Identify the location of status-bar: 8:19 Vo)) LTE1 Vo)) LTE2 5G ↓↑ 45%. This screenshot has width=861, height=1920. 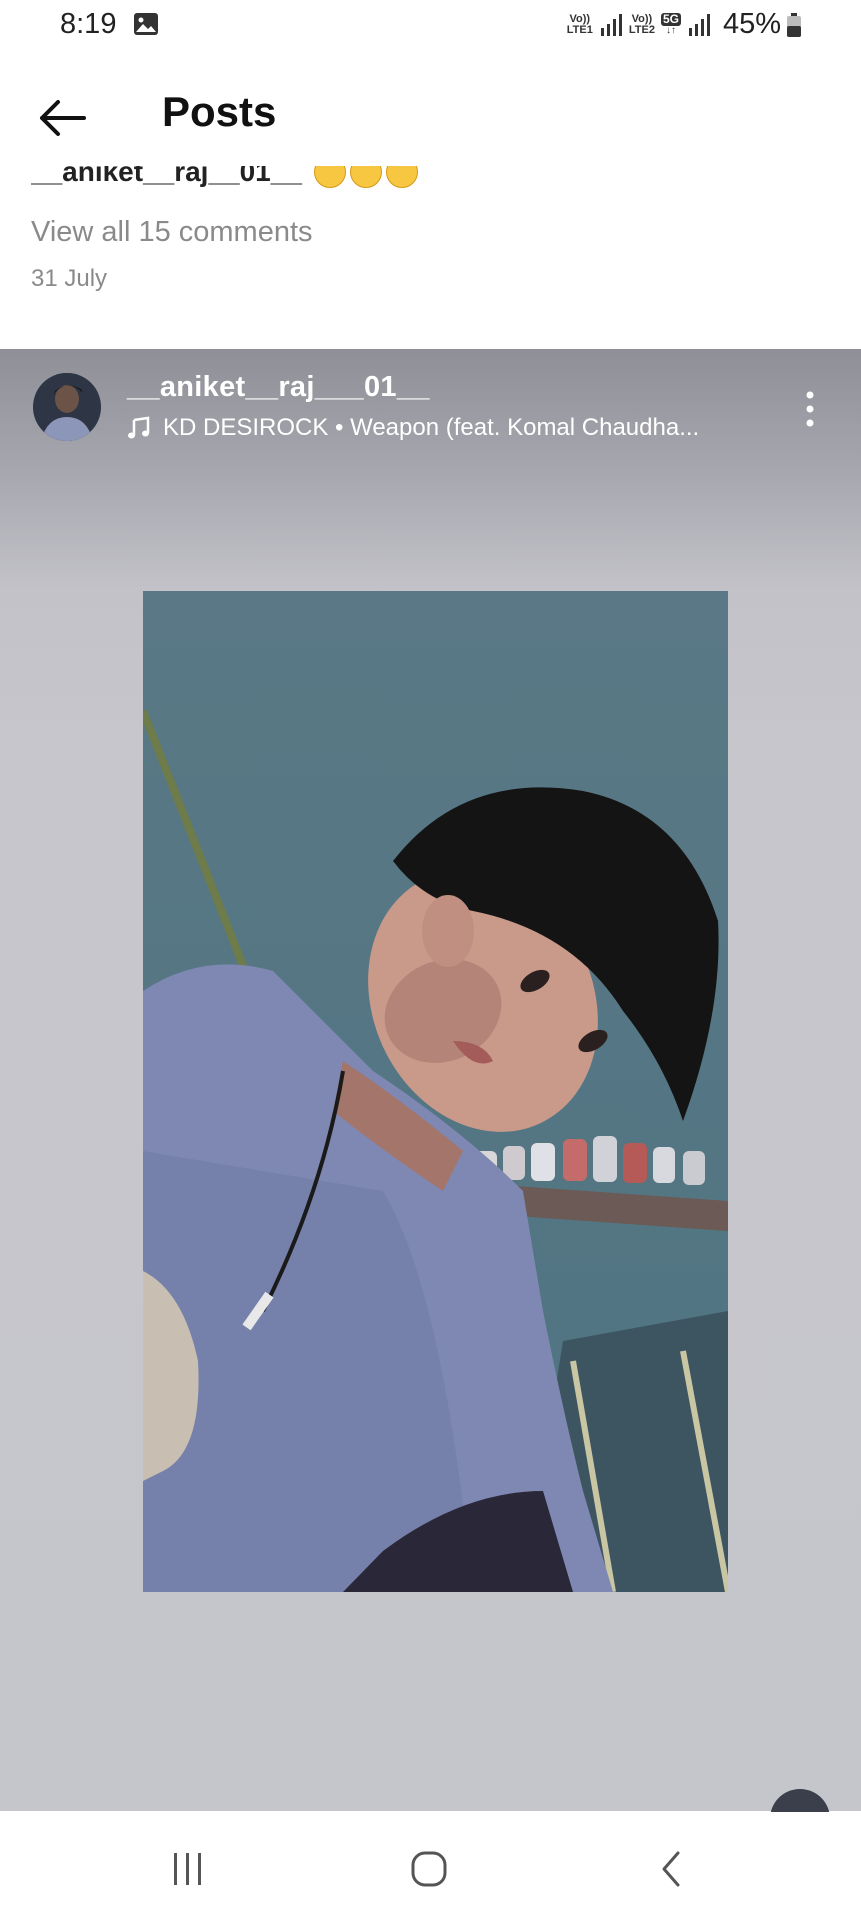
(430, 26).